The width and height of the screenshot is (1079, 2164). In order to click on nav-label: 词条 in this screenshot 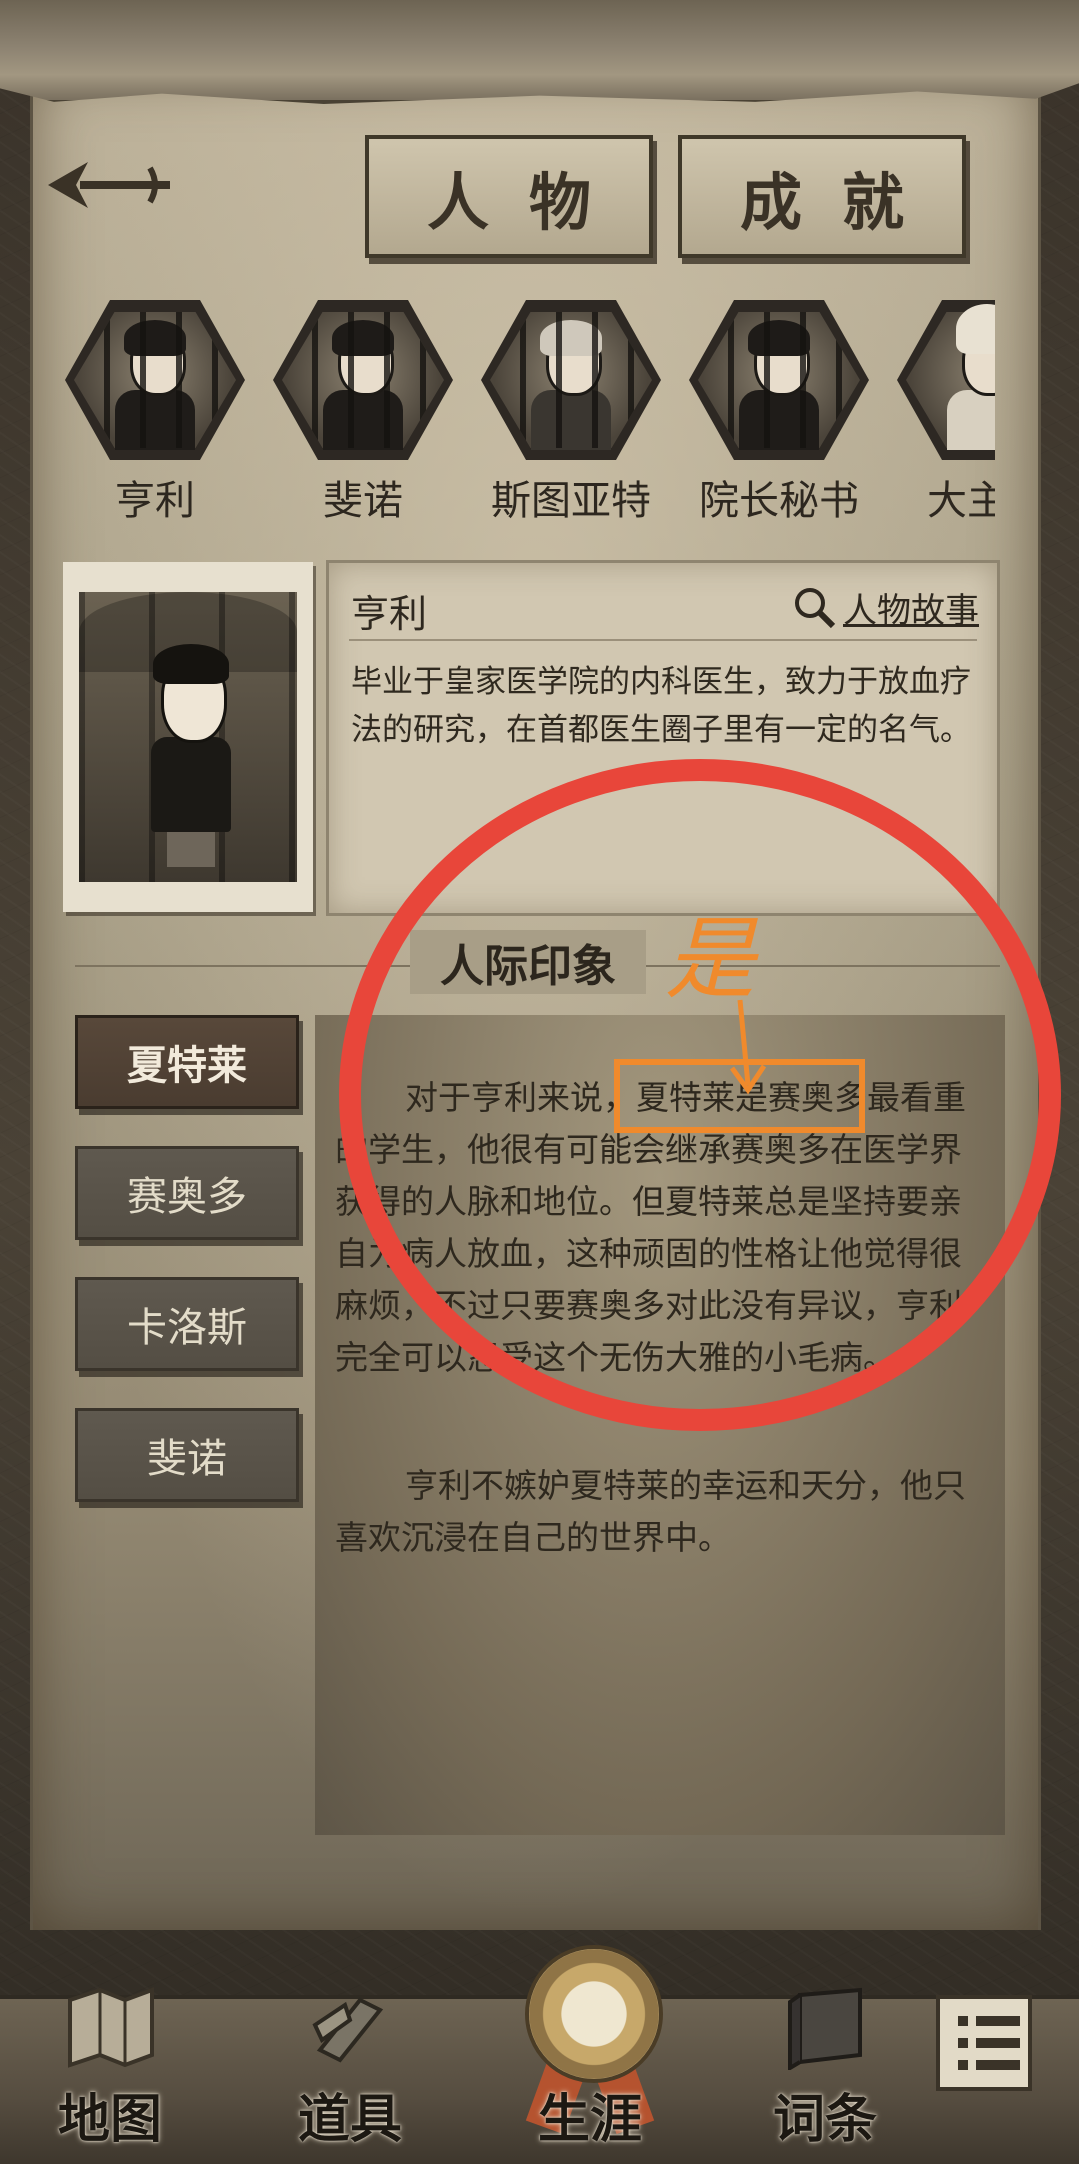, I will do `click(824, 2119)`.